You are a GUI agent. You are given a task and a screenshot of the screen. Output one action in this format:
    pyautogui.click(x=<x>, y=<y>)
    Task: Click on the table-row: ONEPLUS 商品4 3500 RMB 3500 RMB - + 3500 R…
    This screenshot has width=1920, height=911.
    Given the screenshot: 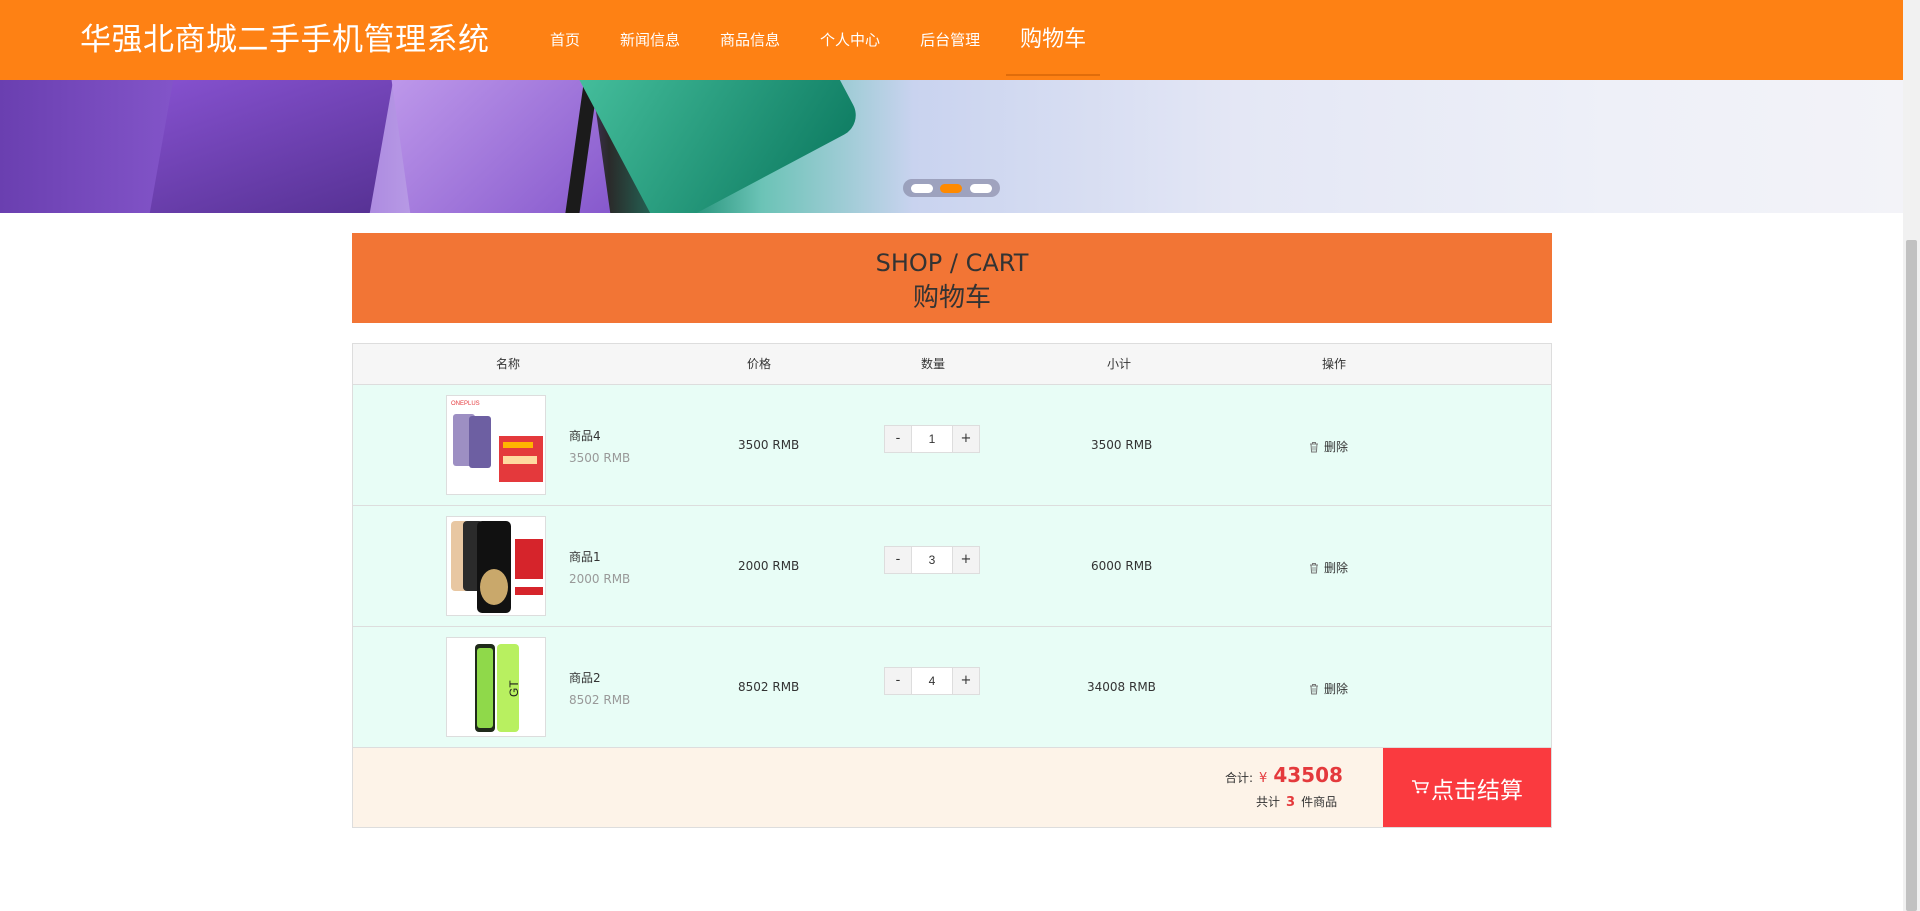 What is the action you would take?
    pyautogui.click(x=952, y=445)
    